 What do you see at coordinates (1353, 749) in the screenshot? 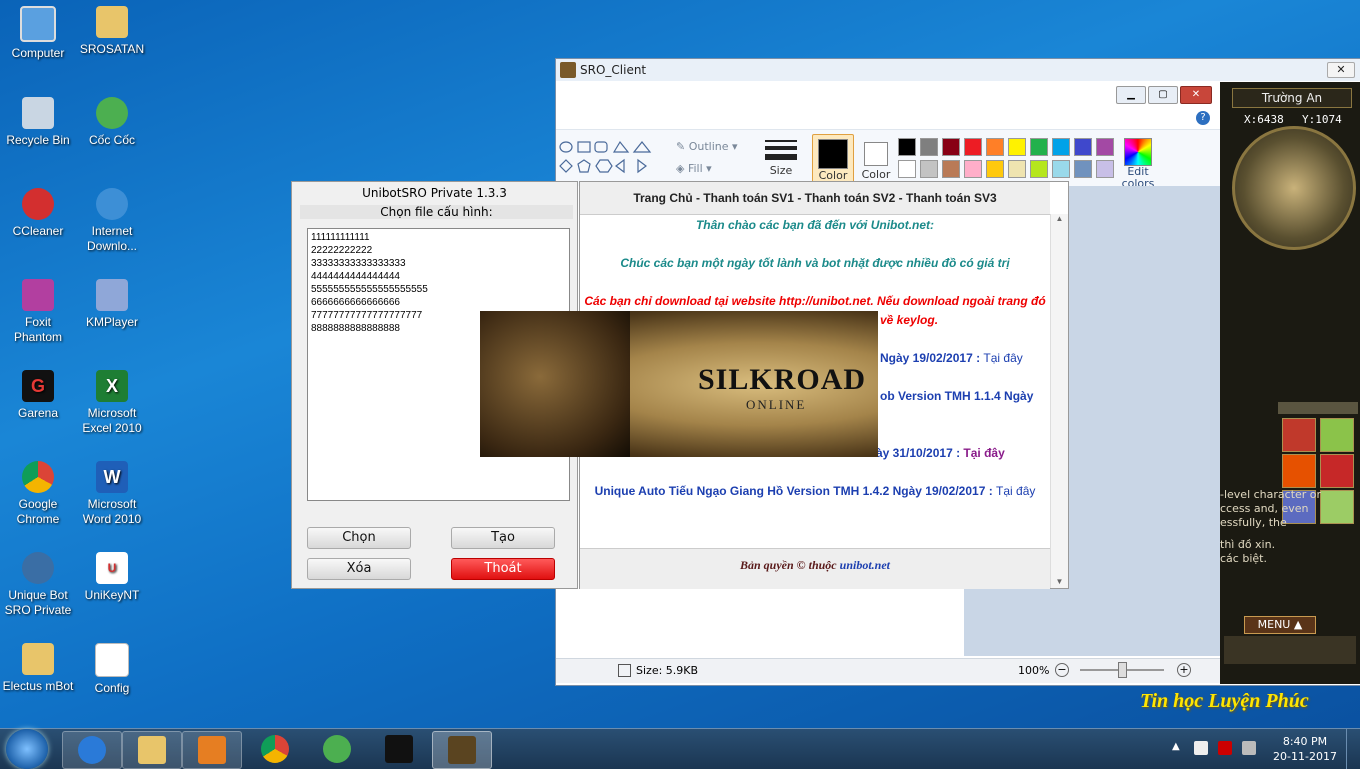
I see `show-desktop-button` at bounding box center [1353, 749].